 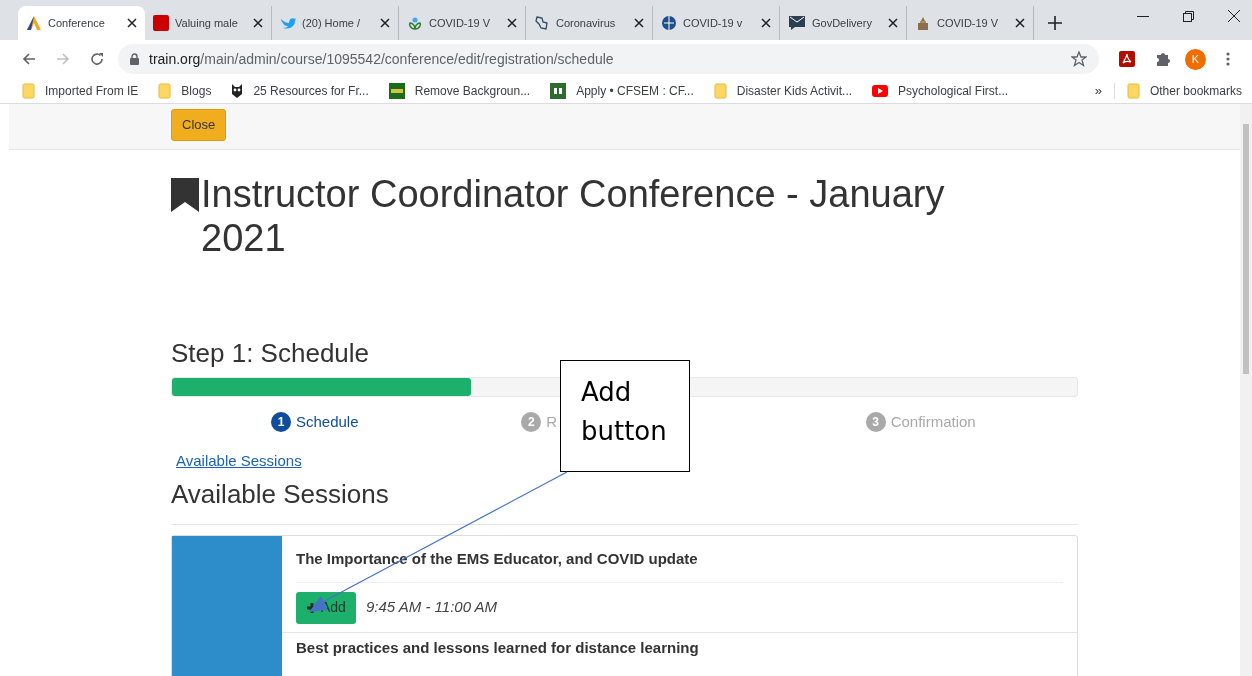 I want to click on bookmark-item: Imported From IE, so click(x=80, y=90).